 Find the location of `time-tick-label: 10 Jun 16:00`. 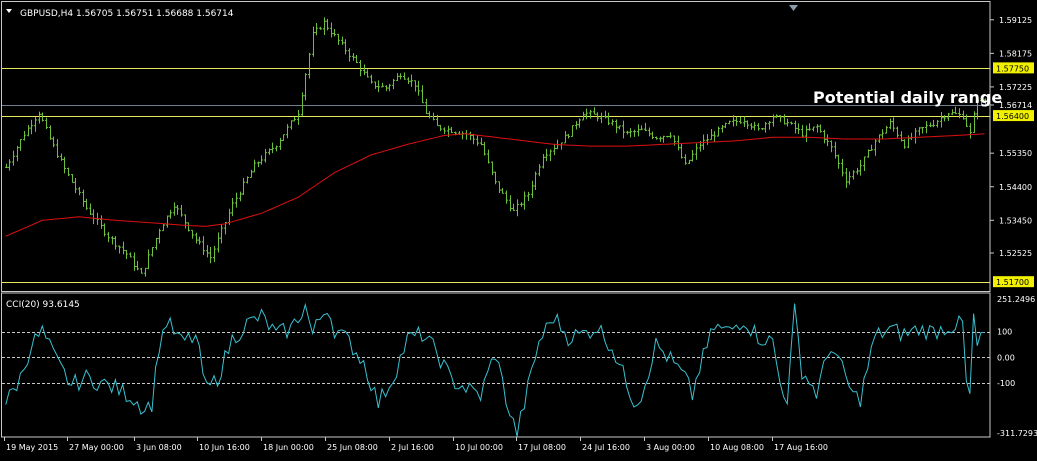

time-tick-label: 10 Jun 16:00 is located at coordinates (224, 447).